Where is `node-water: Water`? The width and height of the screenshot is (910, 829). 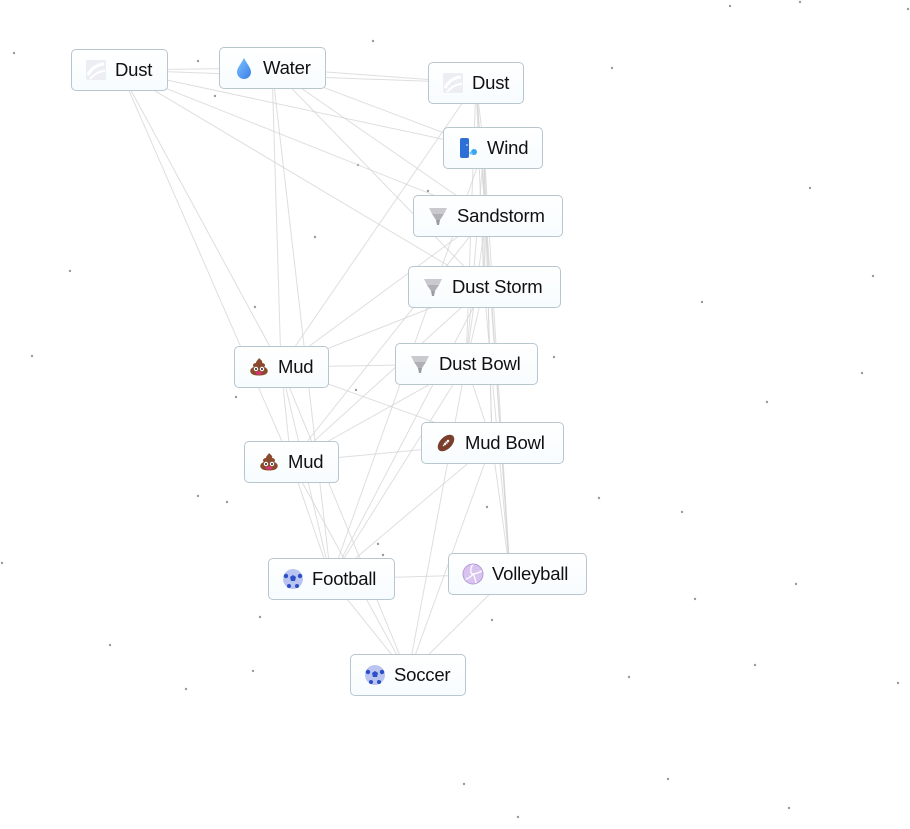 node-water: Water is located at coordinates (272, 68).